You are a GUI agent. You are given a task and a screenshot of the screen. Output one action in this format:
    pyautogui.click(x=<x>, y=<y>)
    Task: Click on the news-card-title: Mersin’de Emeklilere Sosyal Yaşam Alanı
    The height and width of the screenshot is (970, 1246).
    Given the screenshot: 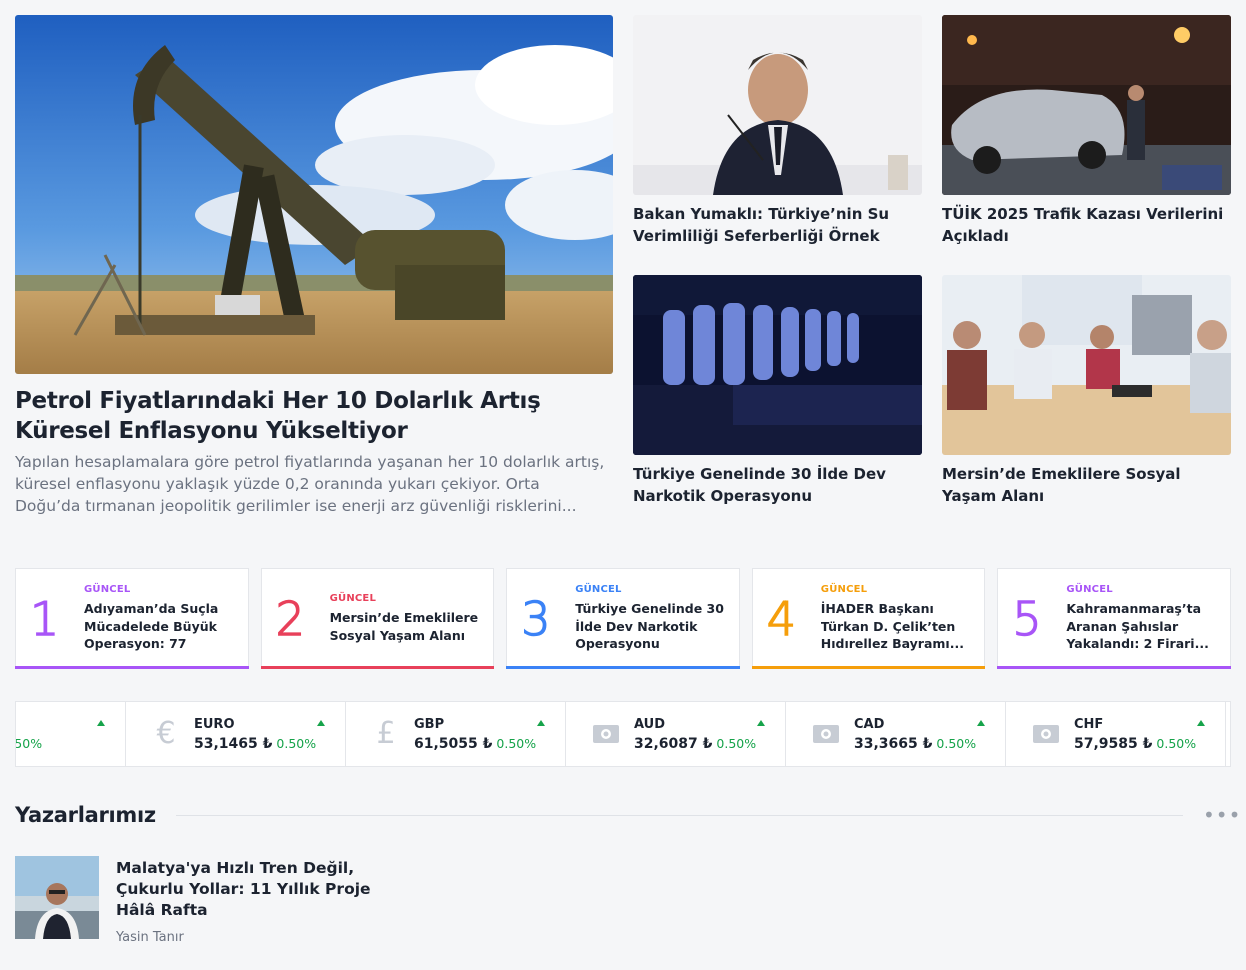 What is the action you would take?
    pyautogui.click(x=1086, y=485)
    